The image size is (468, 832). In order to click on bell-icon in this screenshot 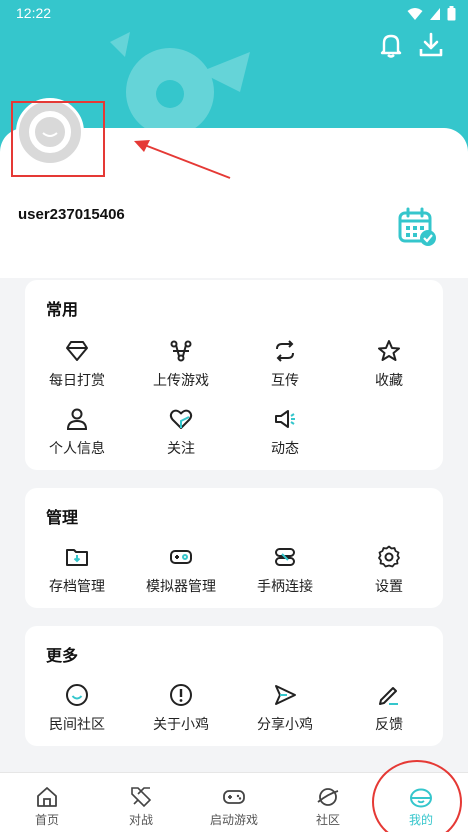, I will do `click(391, 46)`.